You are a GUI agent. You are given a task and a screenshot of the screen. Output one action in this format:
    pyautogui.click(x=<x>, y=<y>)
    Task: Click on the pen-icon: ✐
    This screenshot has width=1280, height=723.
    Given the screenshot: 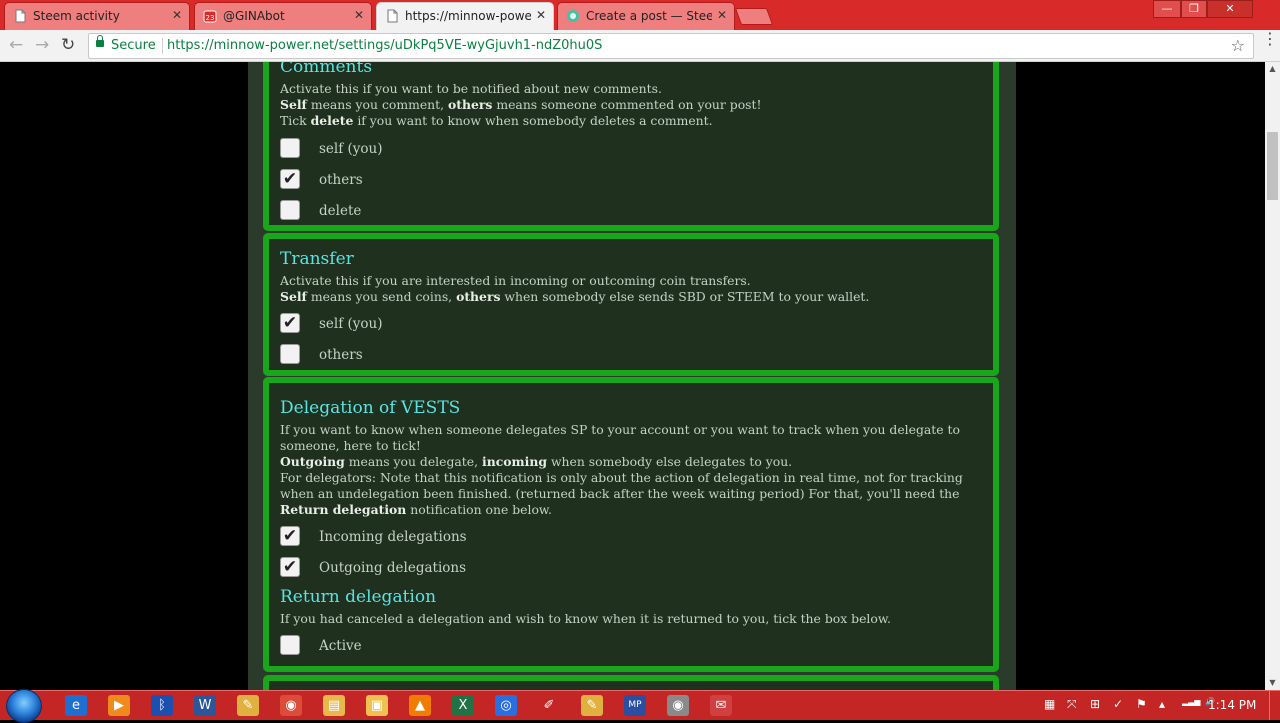 What is the action you would take?
    pyautogui.click(x=549, y=705)
    